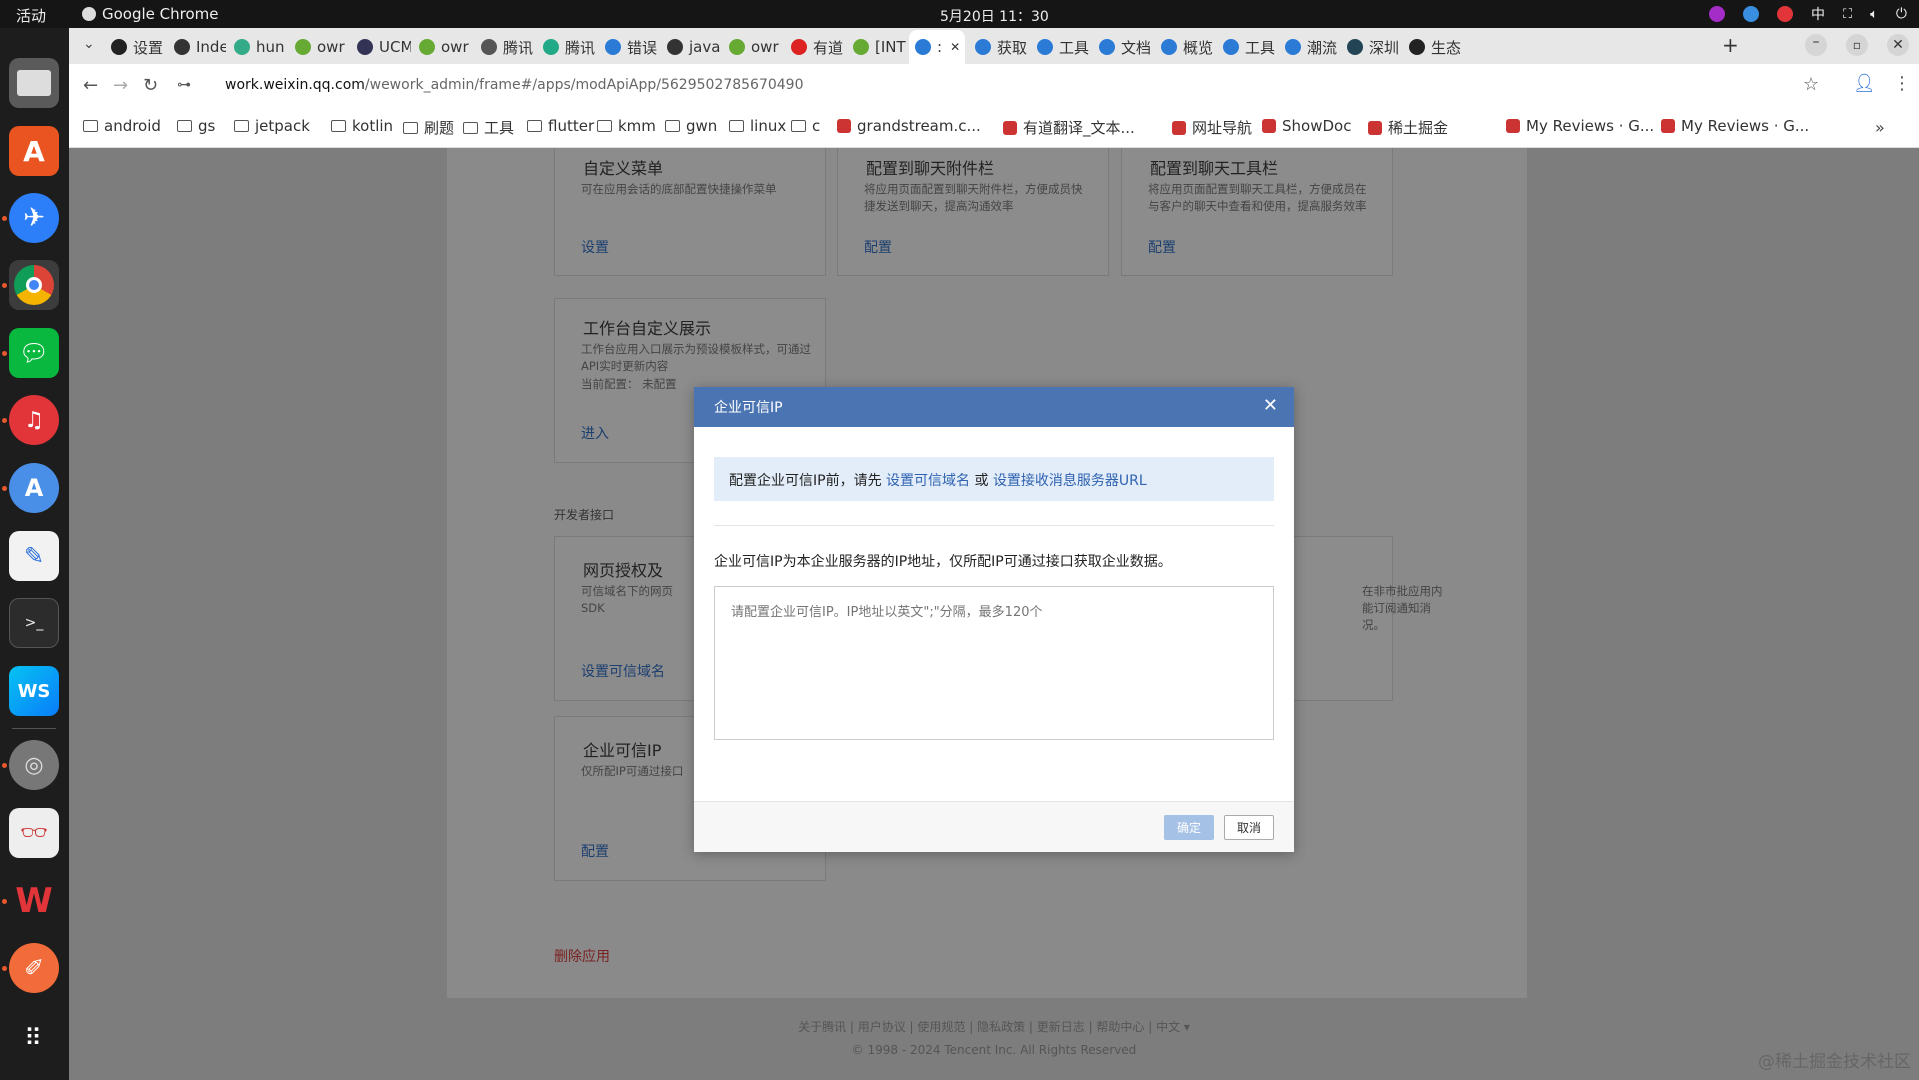  Describe the element at coordinates (362, 126) in the screenshot. I see `bookmark-item: kotlin` at that location.